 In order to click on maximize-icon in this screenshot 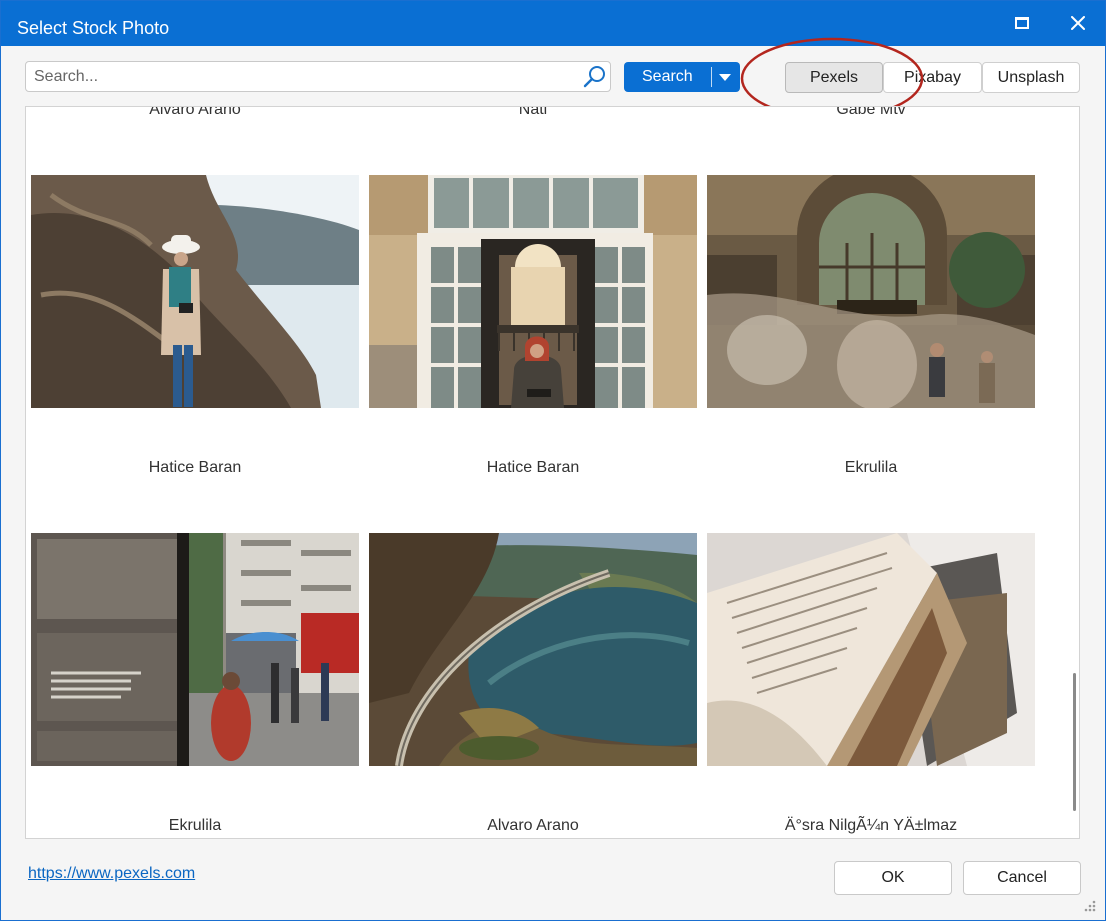, I will do `click(1022, 23)`.